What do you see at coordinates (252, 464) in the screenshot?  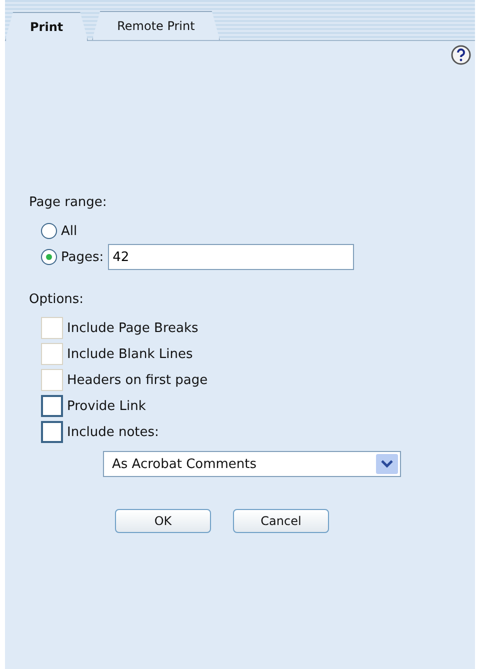 I see `notes-dropdown: As Acrobat Comments` at bounding box center [252, 464].